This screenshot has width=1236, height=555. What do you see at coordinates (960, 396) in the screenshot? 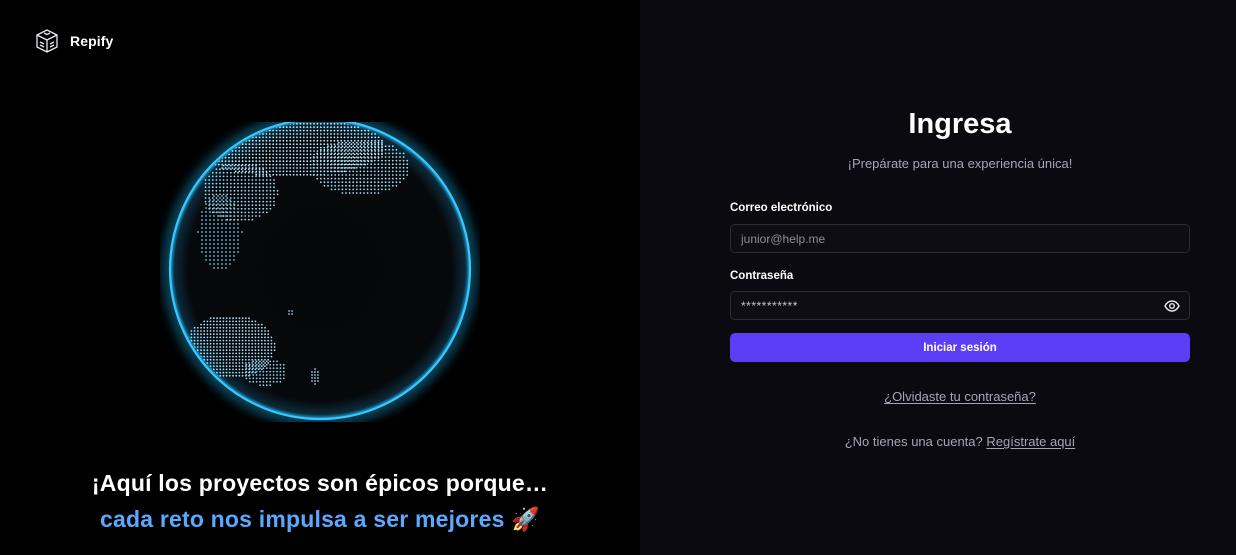
I see `forgot-password-link: ¿Olvidaste tu contraseña?` at bounding box center [960, 396].